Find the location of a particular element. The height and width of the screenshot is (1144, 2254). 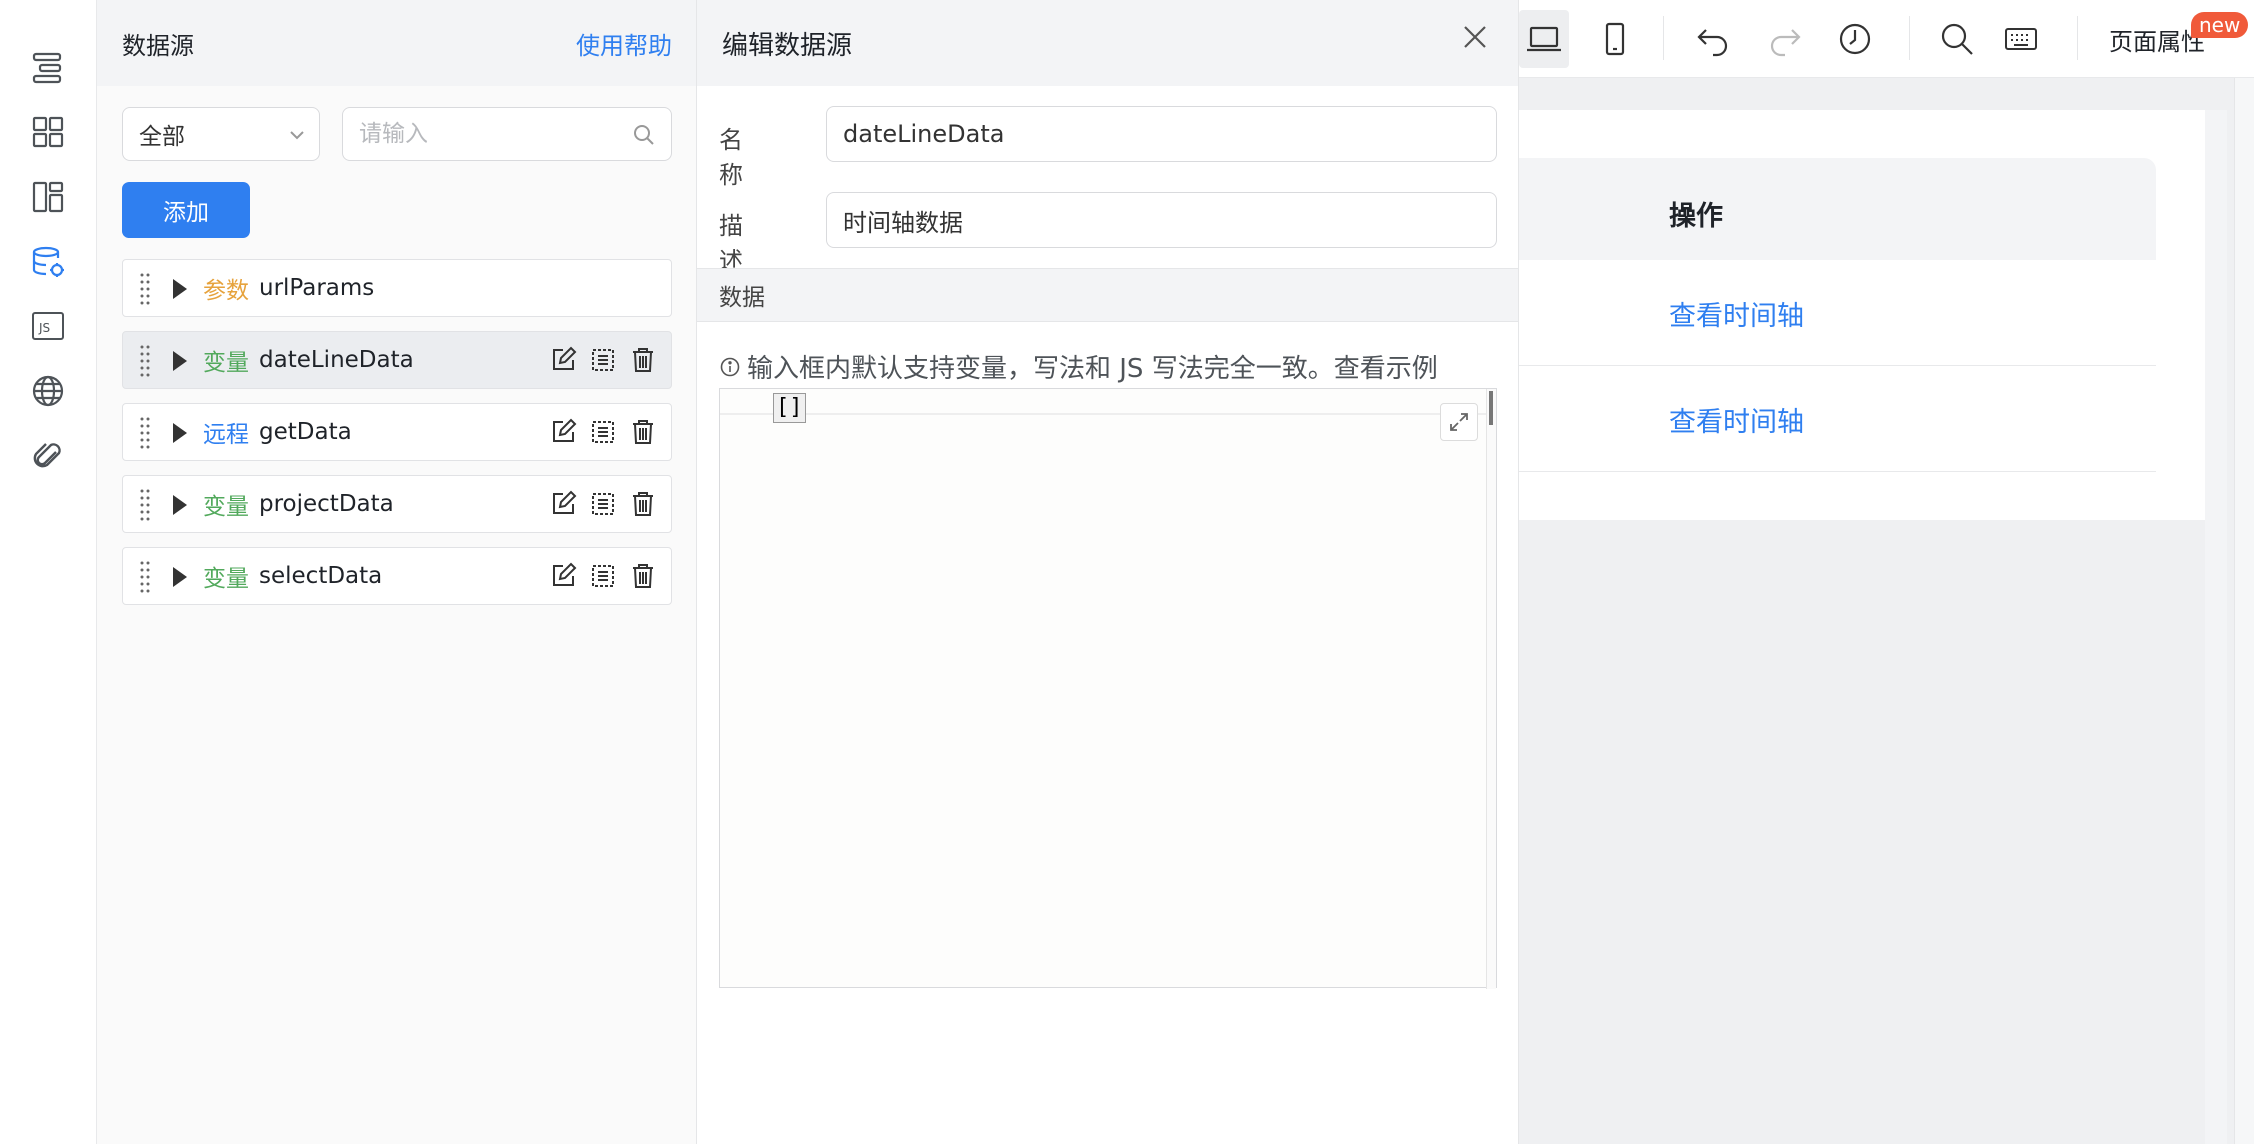

datasource-item: 参数 urlParams is located at coordinates (397, 288).